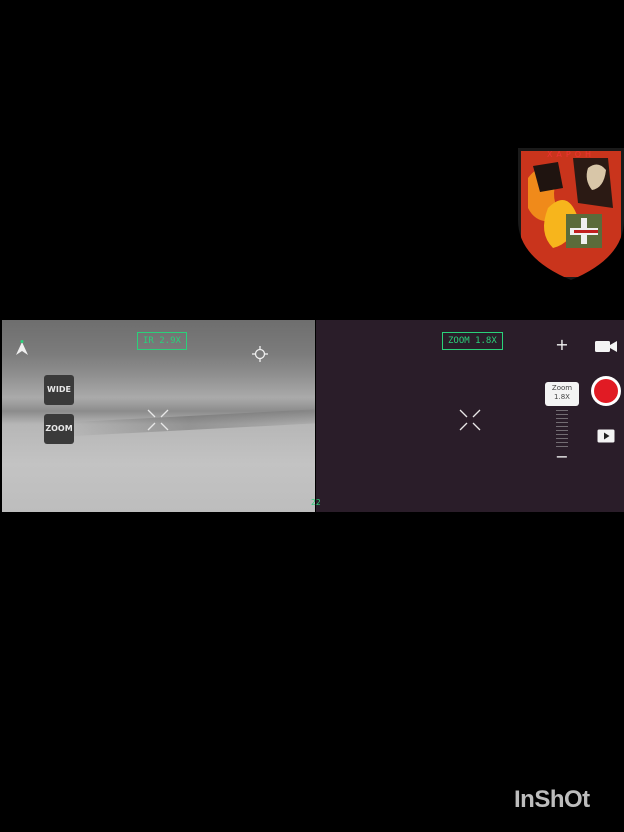 This screenshot has width=624, height=832. I want to click on zoom-control-panel: + Zoom 1.8X −, so click(562, 399).